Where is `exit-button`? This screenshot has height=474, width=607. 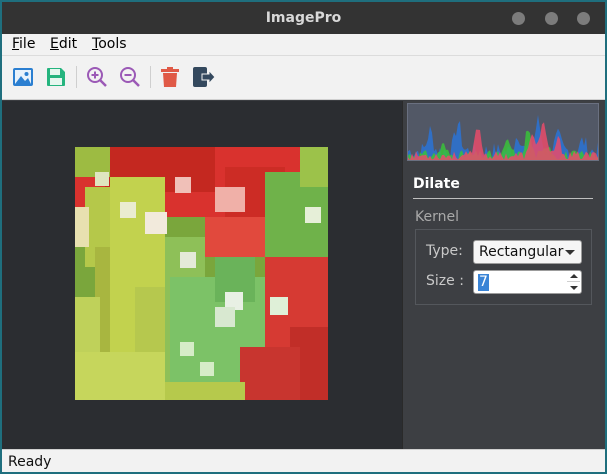
exit-button is located at coordinates (204, 77).